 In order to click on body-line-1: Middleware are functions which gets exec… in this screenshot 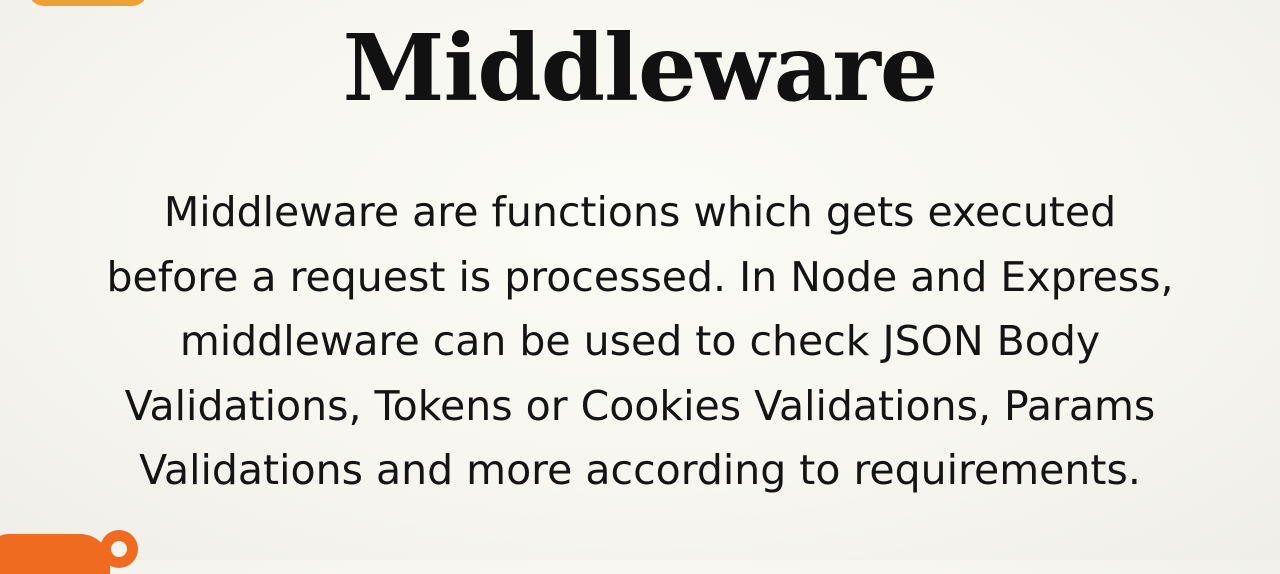, I will do `click(640, 212)`.